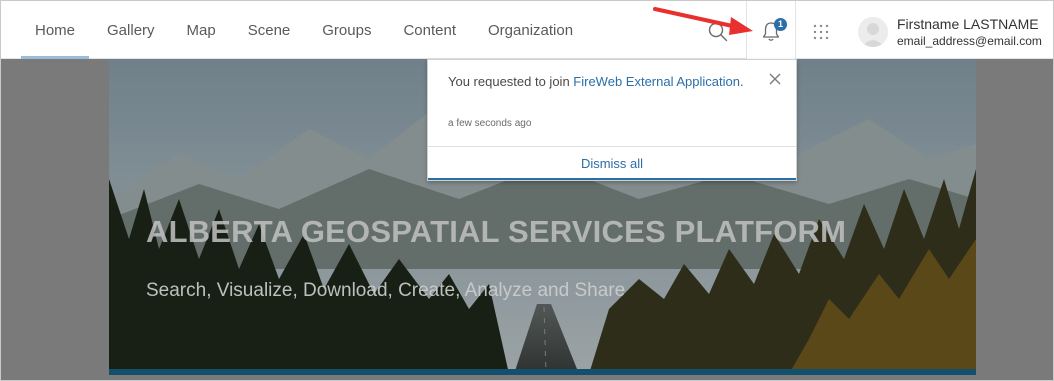 The width and height of the screenshot is (1054, 381). I want to click on avatar-icon, so click(873, 32).